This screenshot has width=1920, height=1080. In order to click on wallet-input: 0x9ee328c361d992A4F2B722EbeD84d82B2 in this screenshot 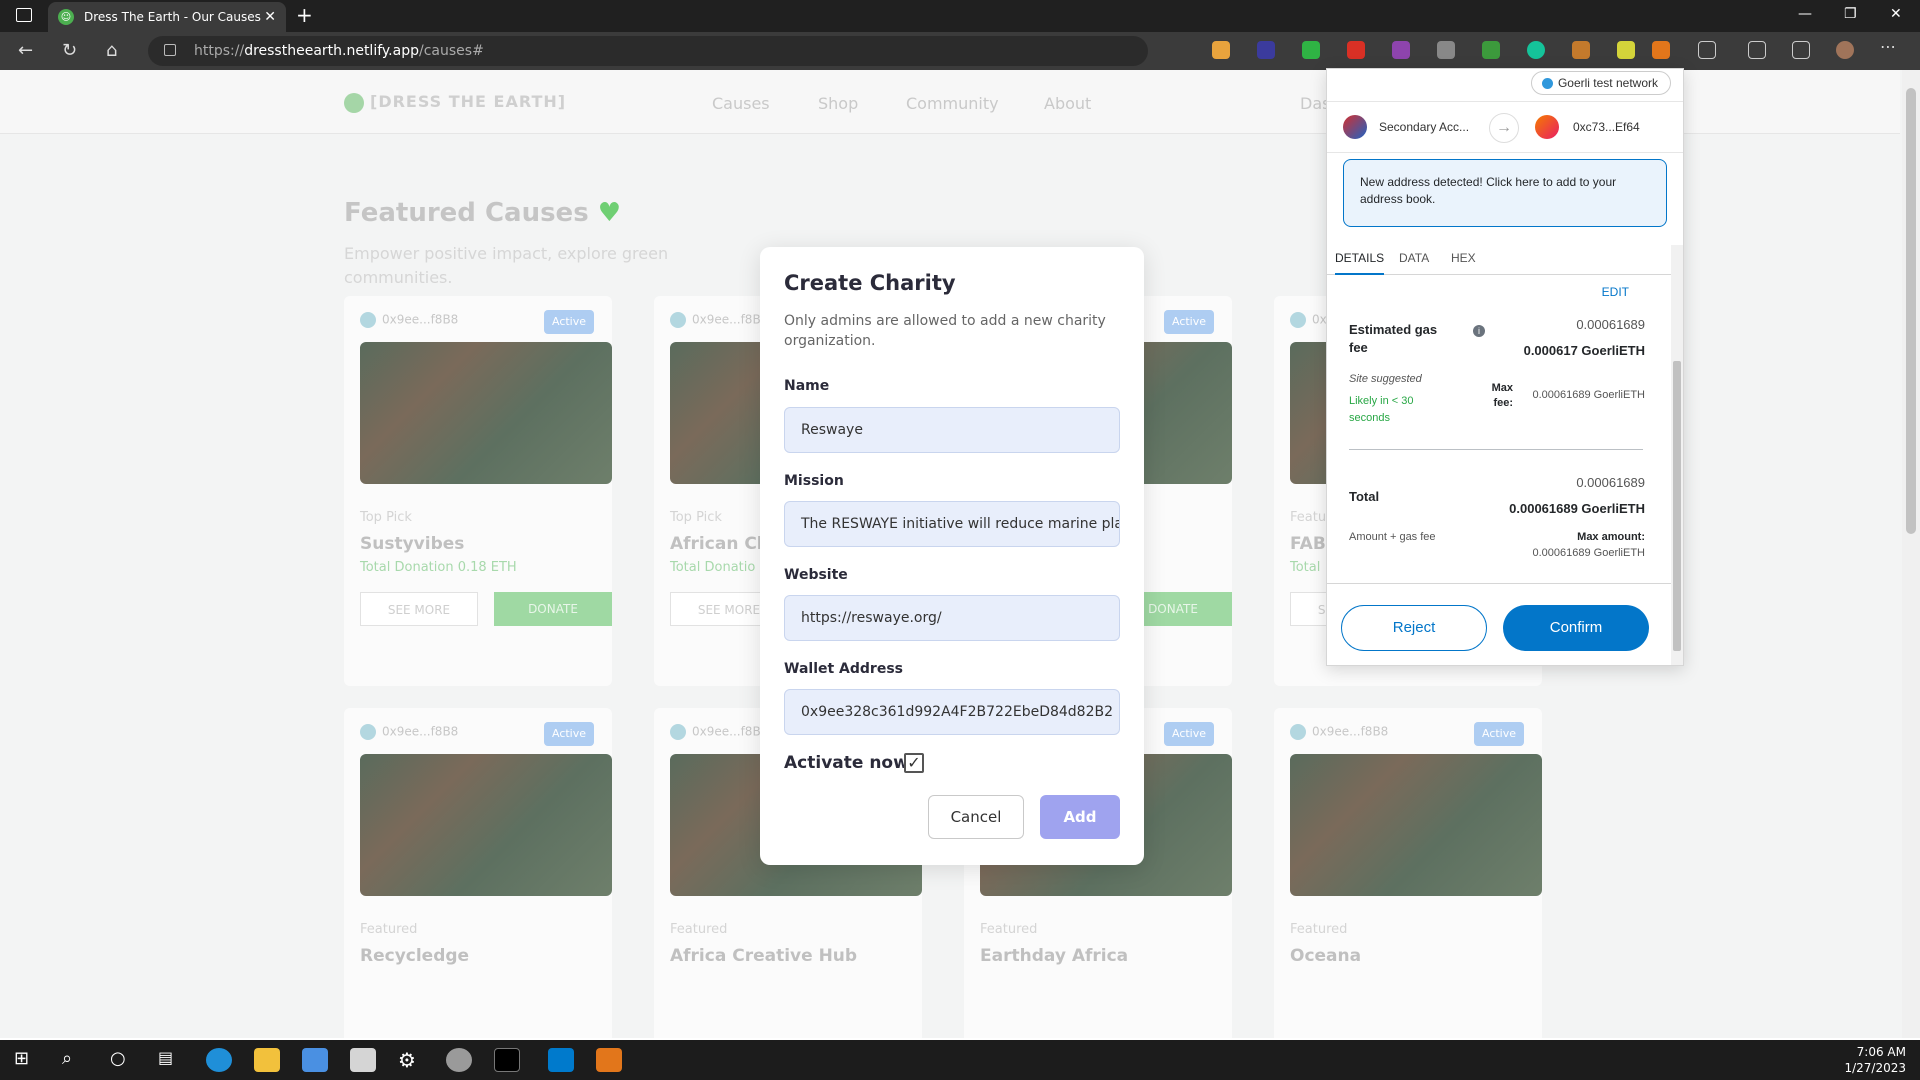, I will do `click(952, 712)`.